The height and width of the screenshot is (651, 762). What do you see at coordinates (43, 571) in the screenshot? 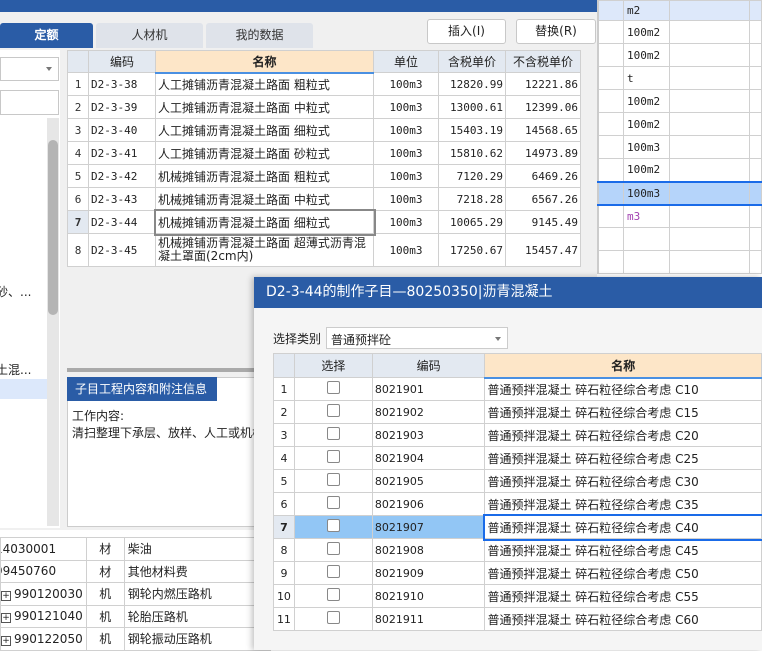
I see `code-cell: 99450760` at bounding box center [43, 571].